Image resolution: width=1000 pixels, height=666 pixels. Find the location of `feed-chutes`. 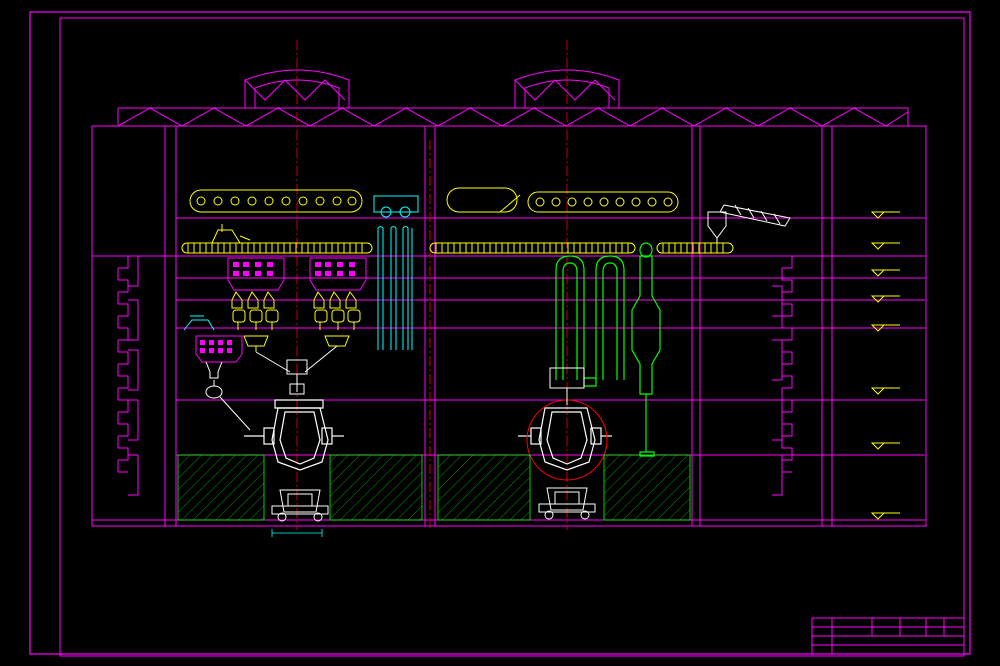

feed-chutes is located at coordinates (296, 370).